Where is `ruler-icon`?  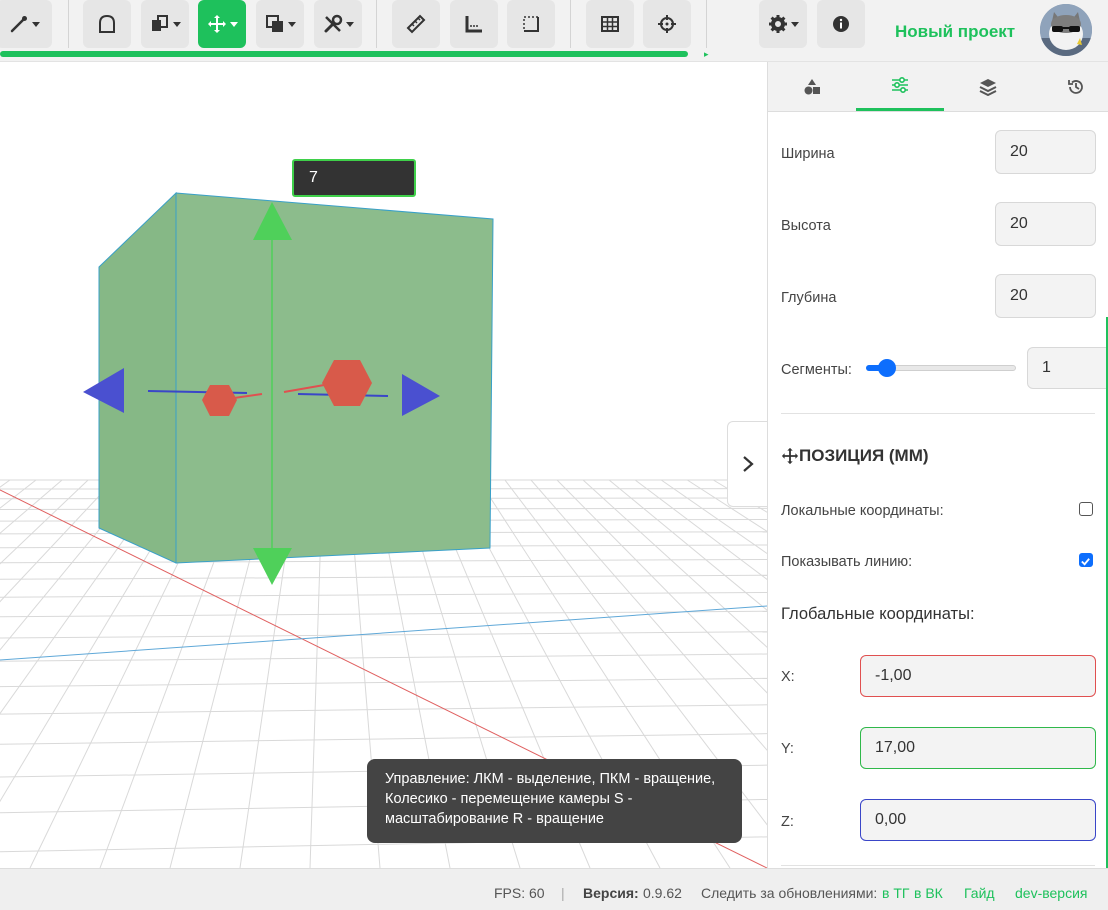
ruler-icon is located at coordinates (416, 24).